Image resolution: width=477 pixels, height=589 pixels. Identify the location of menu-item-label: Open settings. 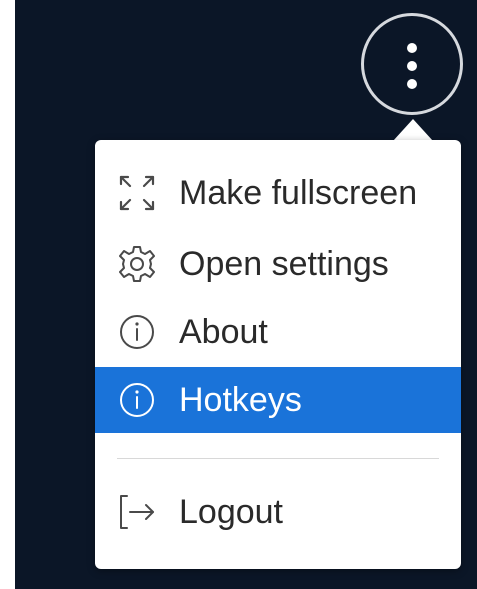
(284, 264).